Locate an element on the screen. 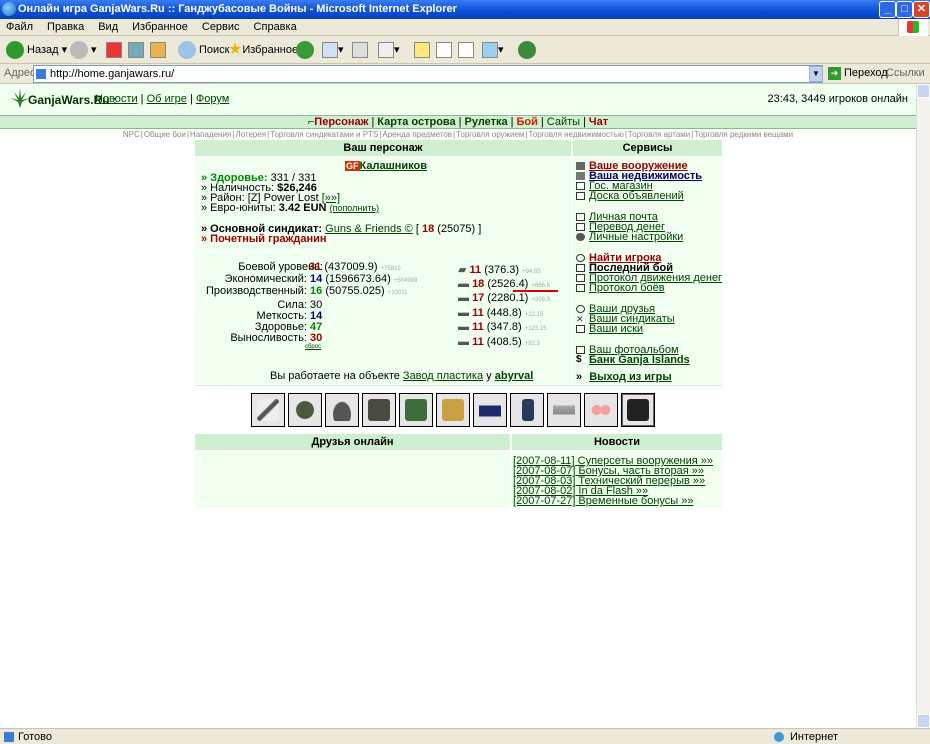  character-name-link: Калашников is located at coordinates (394, 166).